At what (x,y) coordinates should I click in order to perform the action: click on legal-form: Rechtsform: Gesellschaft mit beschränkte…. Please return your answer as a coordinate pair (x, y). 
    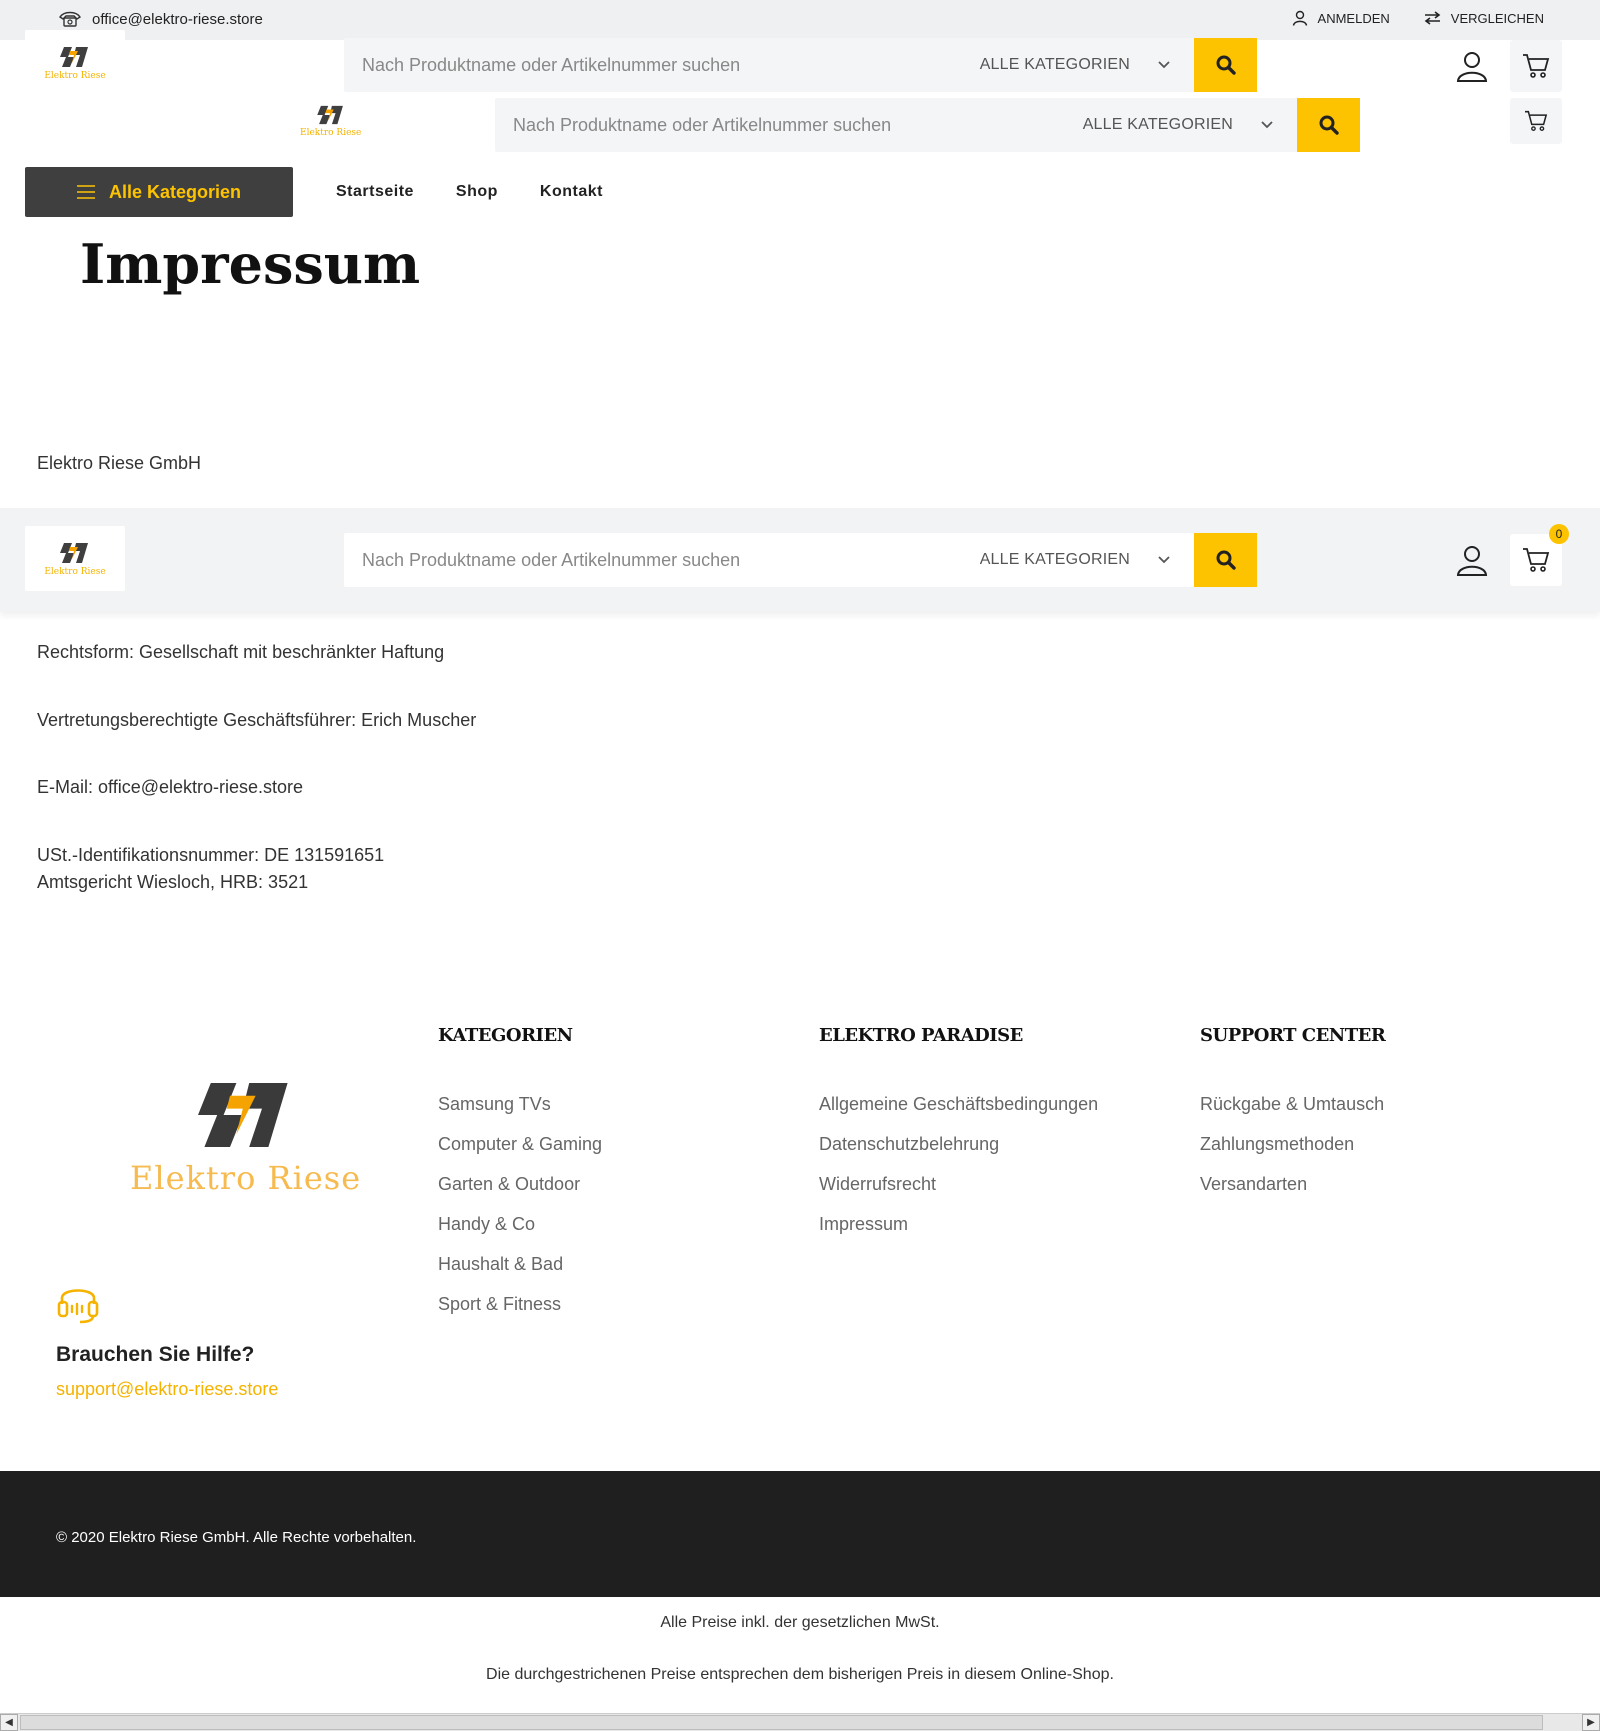
    Looking at the image, I should click on (241, 652).